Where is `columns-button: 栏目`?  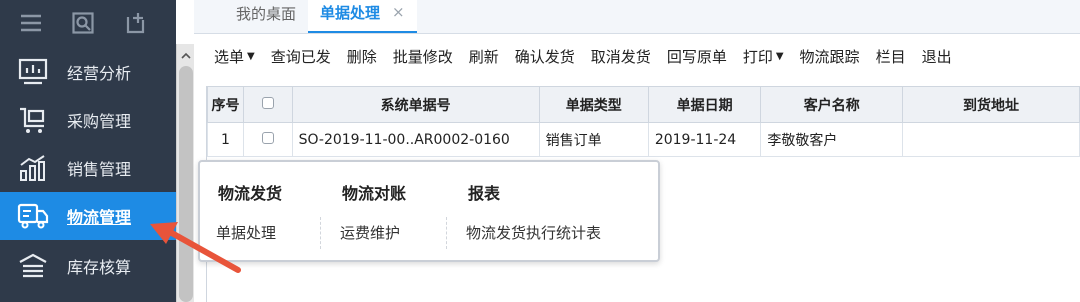 columns-button: 栏目 is located at coordinates (891, 56).